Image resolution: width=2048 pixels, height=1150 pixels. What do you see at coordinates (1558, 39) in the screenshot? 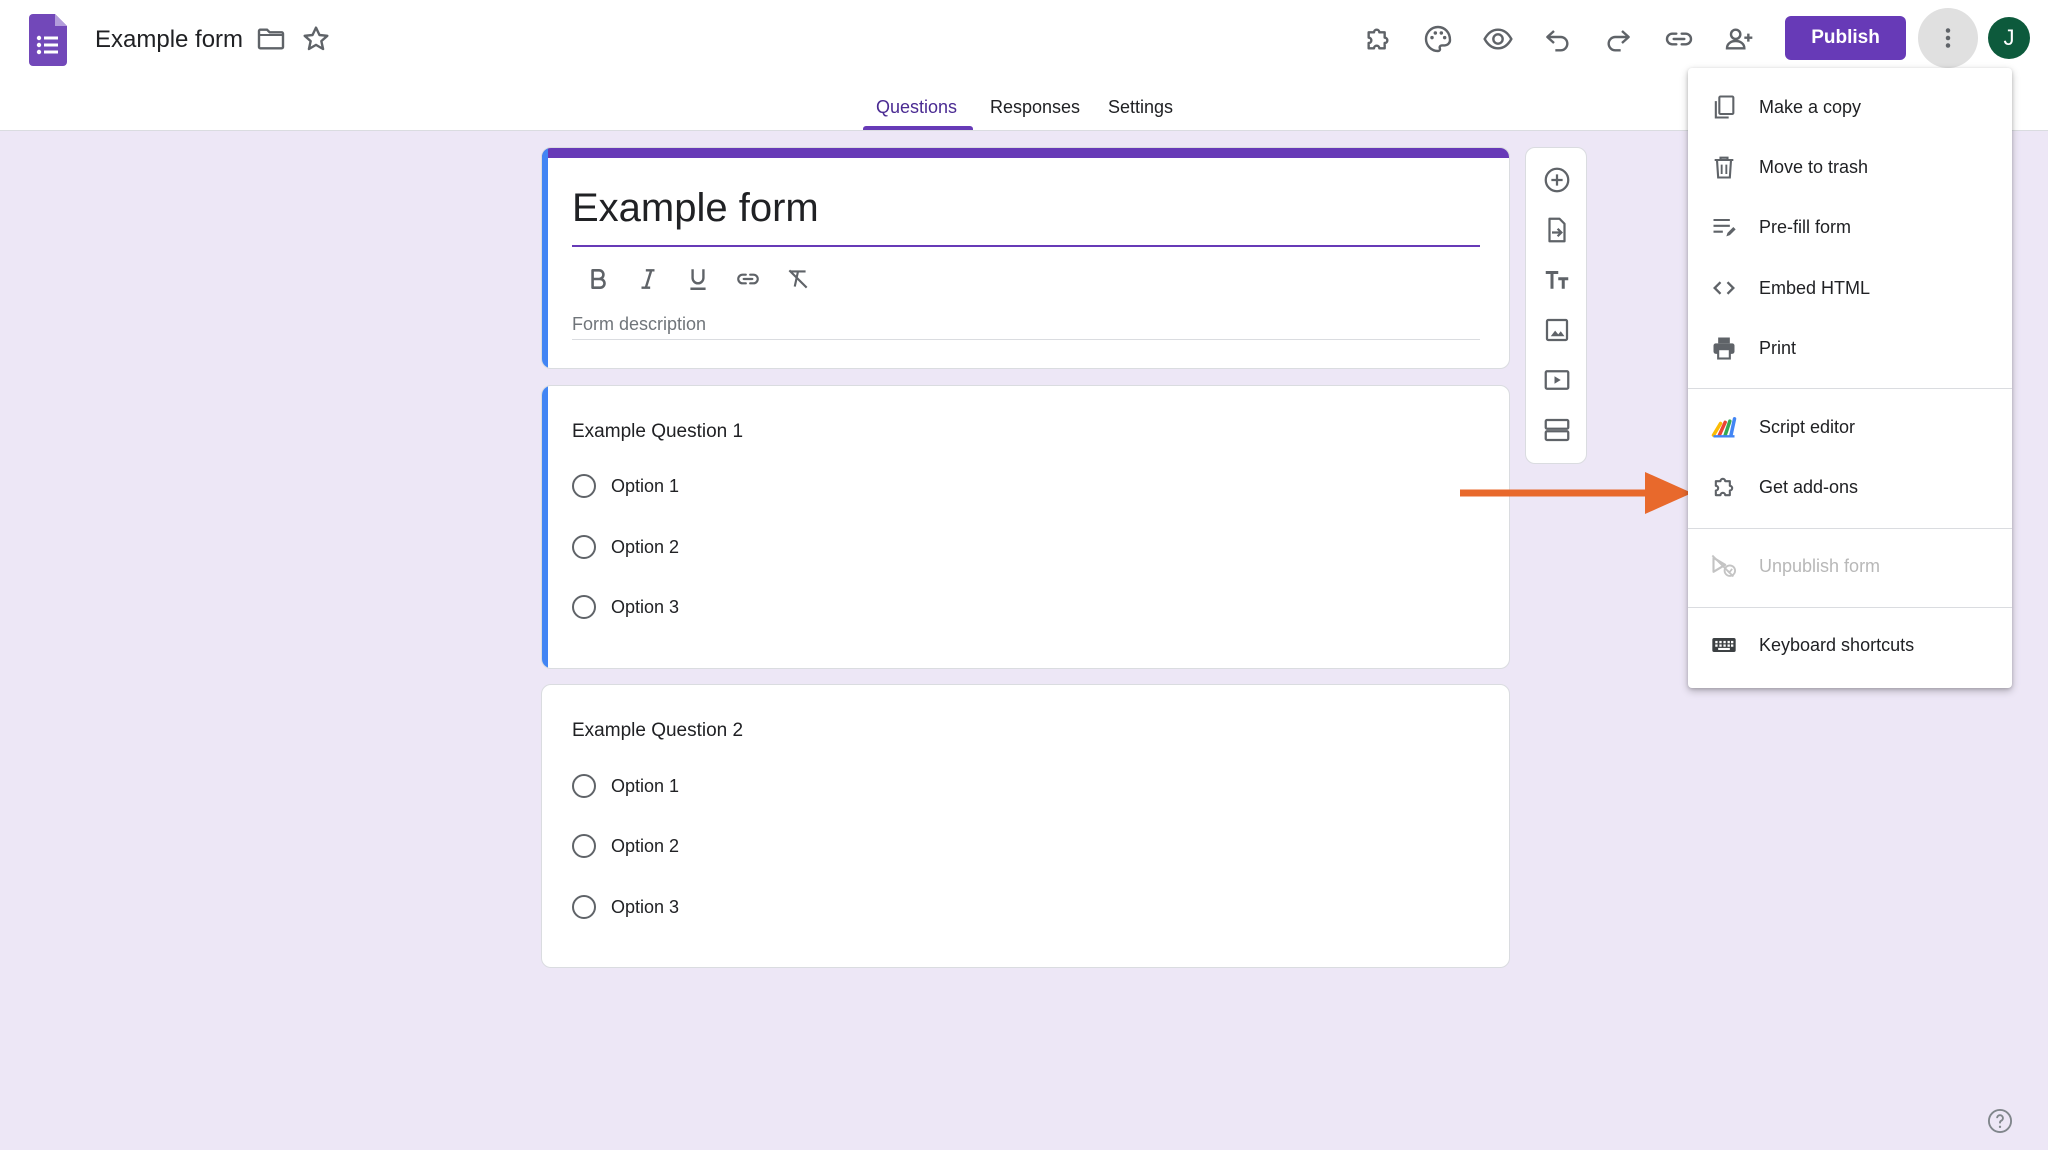
I see `undo-icon` at bounding box center [1558, 39].